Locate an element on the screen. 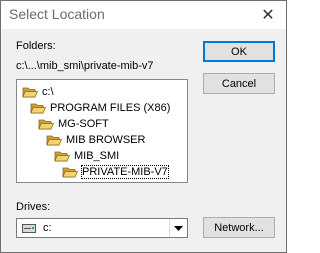 This screenshot has height=253, width=320. title-bar: Select Location ✕ is located at coordinates (143, 15).